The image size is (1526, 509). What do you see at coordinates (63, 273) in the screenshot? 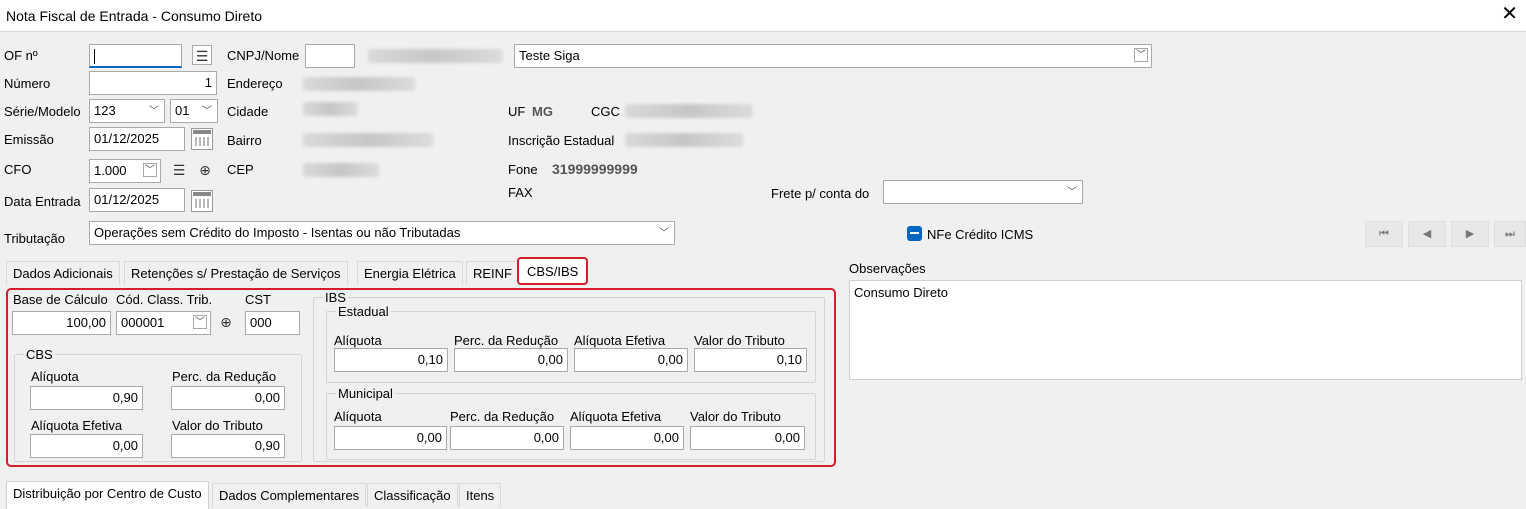
I see `tab-dados-adicionais: Dados Adicionais` at bounding box center [63, 273].